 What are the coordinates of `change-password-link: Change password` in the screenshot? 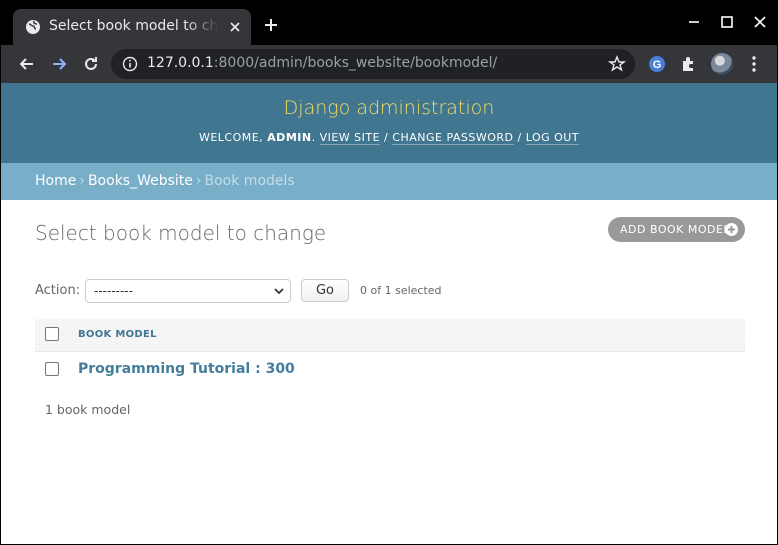 It's located at (453, 138).